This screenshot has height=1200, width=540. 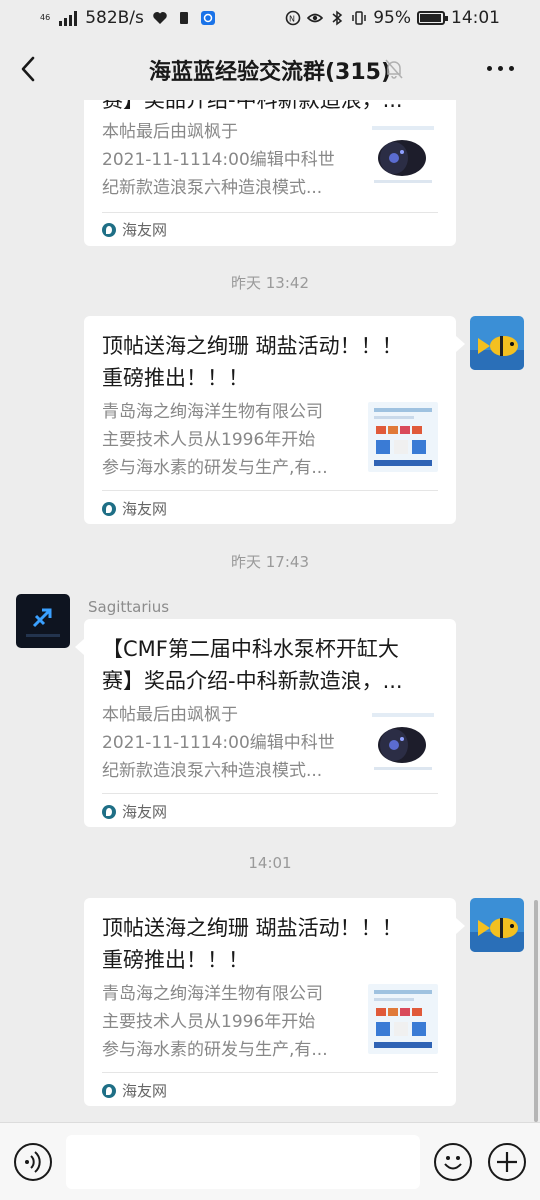 What do you see at coordinates (315, 18) in the screenshot?
I see `eye-icon` at bounding box center [315, 18].